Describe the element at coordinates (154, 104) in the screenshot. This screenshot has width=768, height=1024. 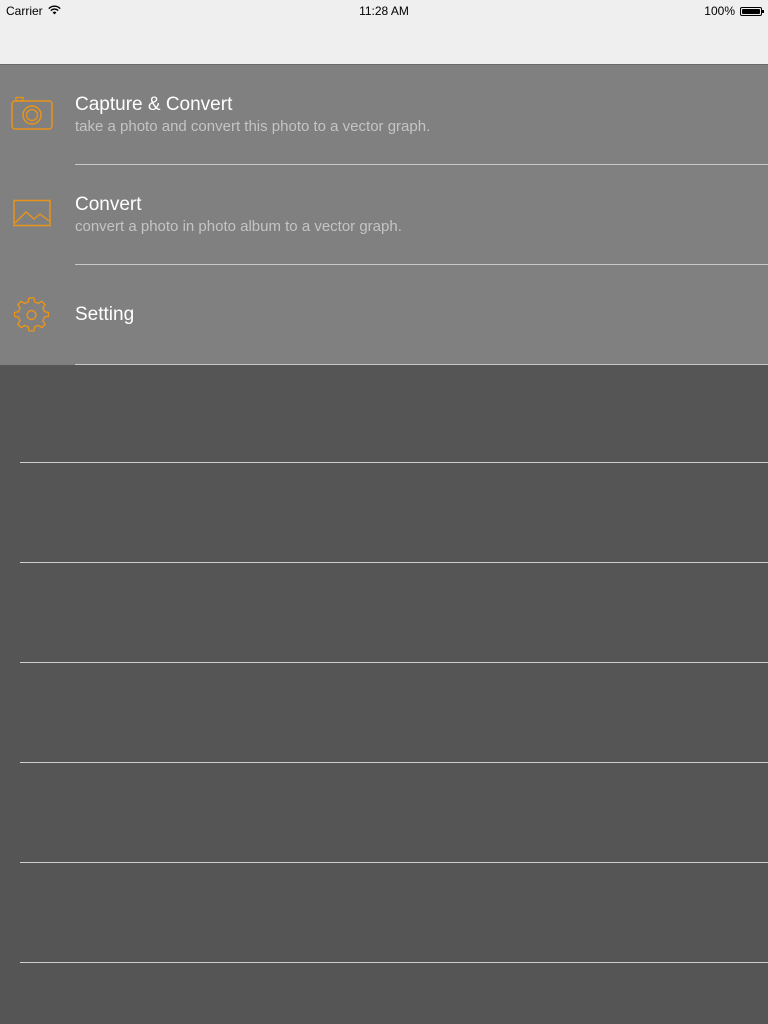
I see `menu-item-title: Capture & Convert` at that location.